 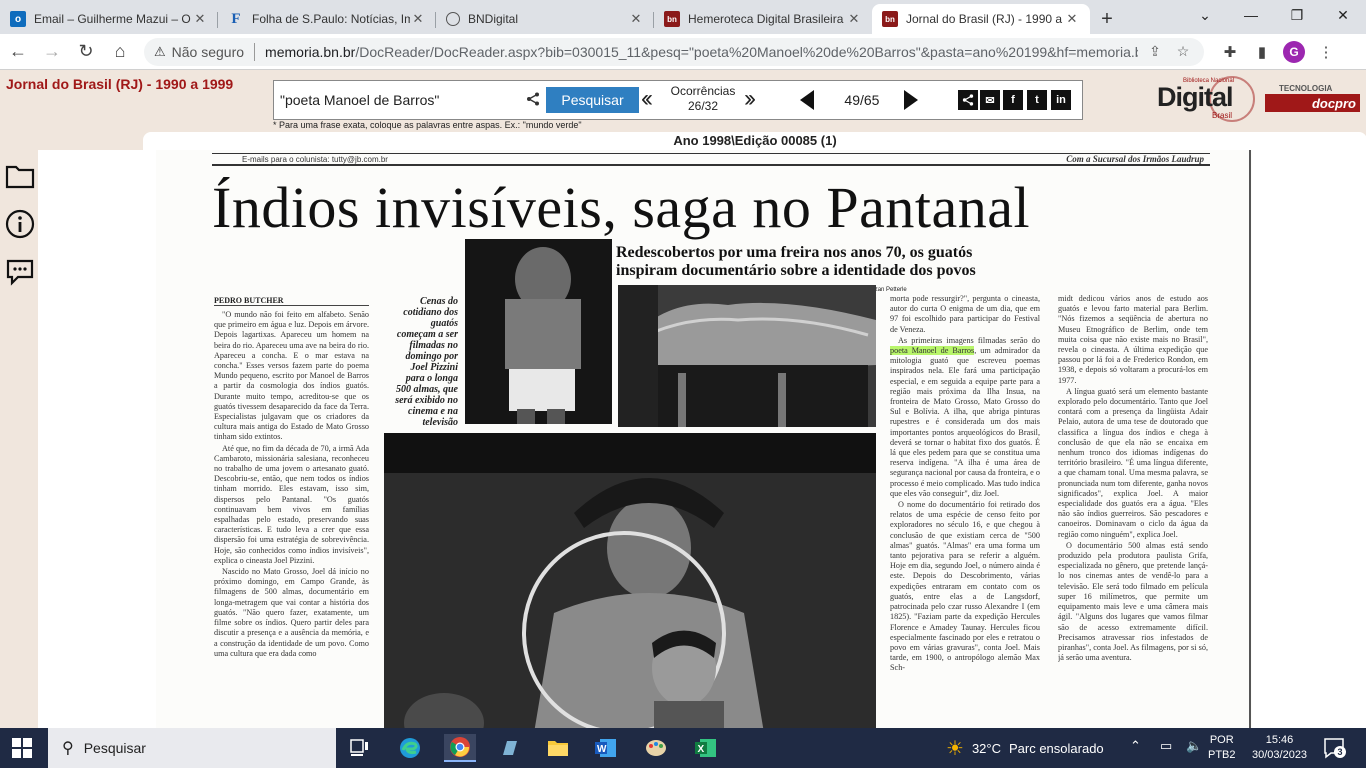 I want to click on bookmark-star-icon: ☆, so click(x=1183, y=51).